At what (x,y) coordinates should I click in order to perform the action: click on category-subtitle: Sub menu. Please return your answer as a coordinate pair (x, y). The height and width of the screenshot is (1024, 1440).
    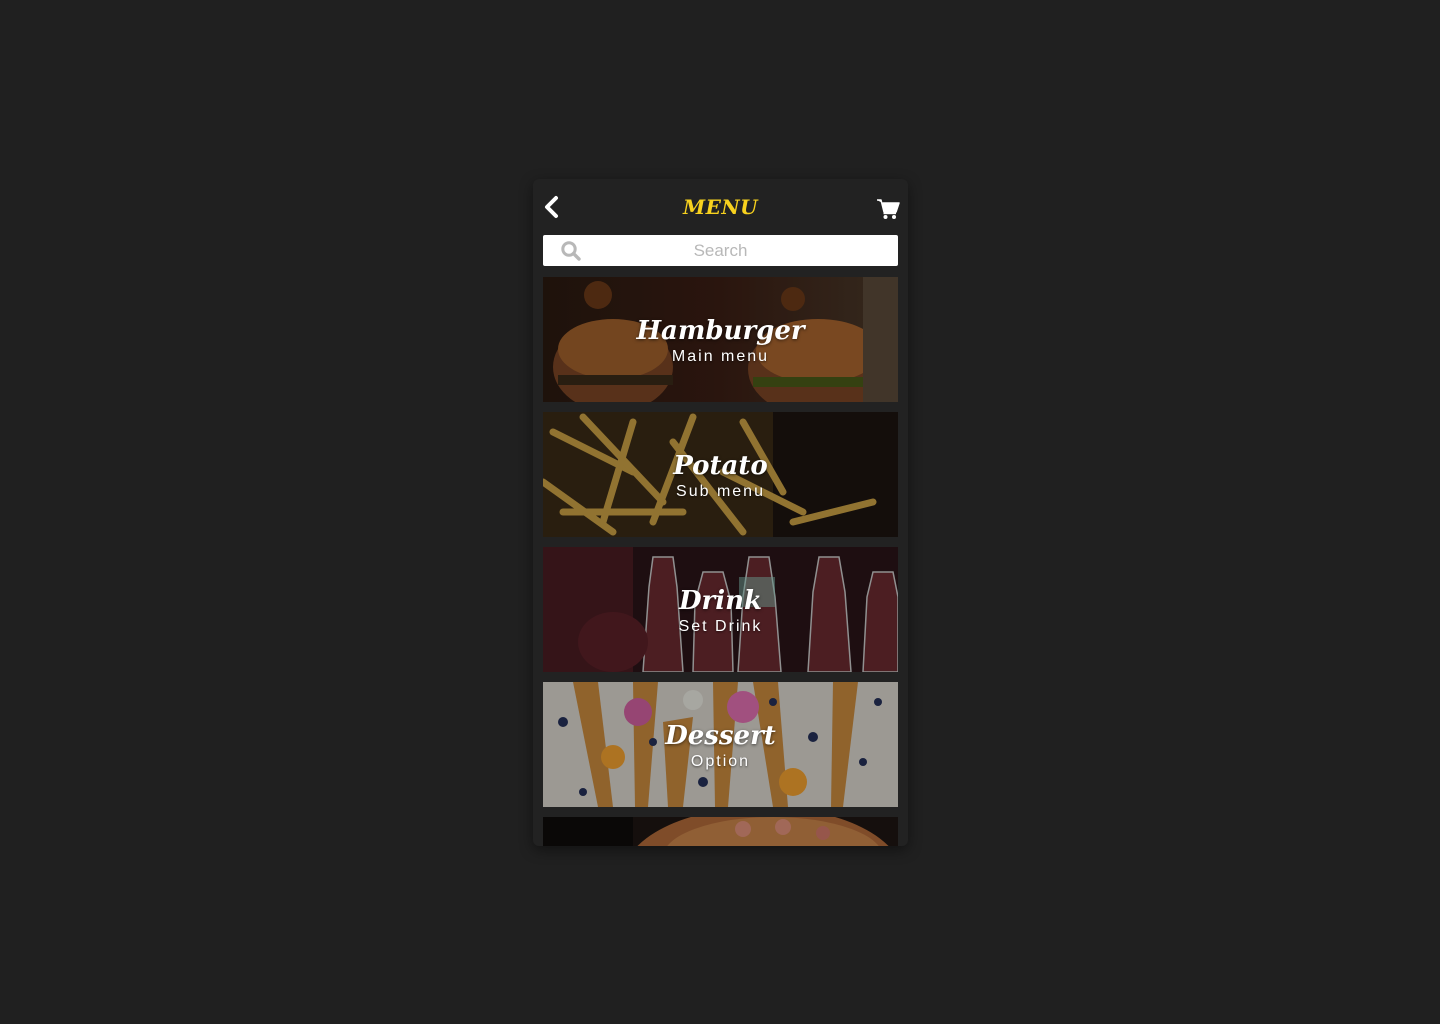
    Looking at the image, I should click on (720, 491).